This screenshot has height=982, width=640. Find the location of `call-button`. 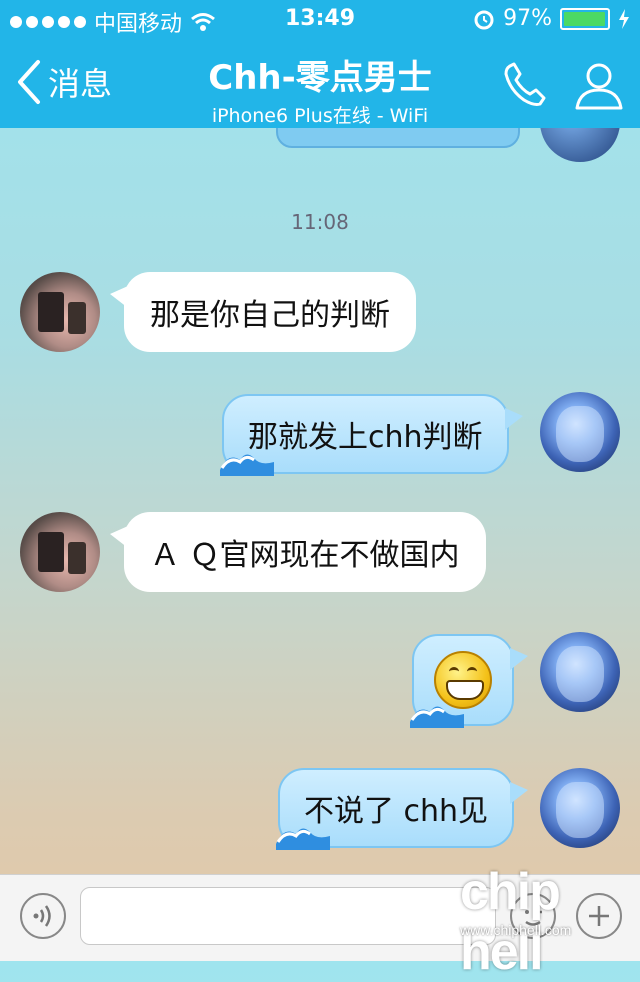

call-button is located at coordinates (525, 85).